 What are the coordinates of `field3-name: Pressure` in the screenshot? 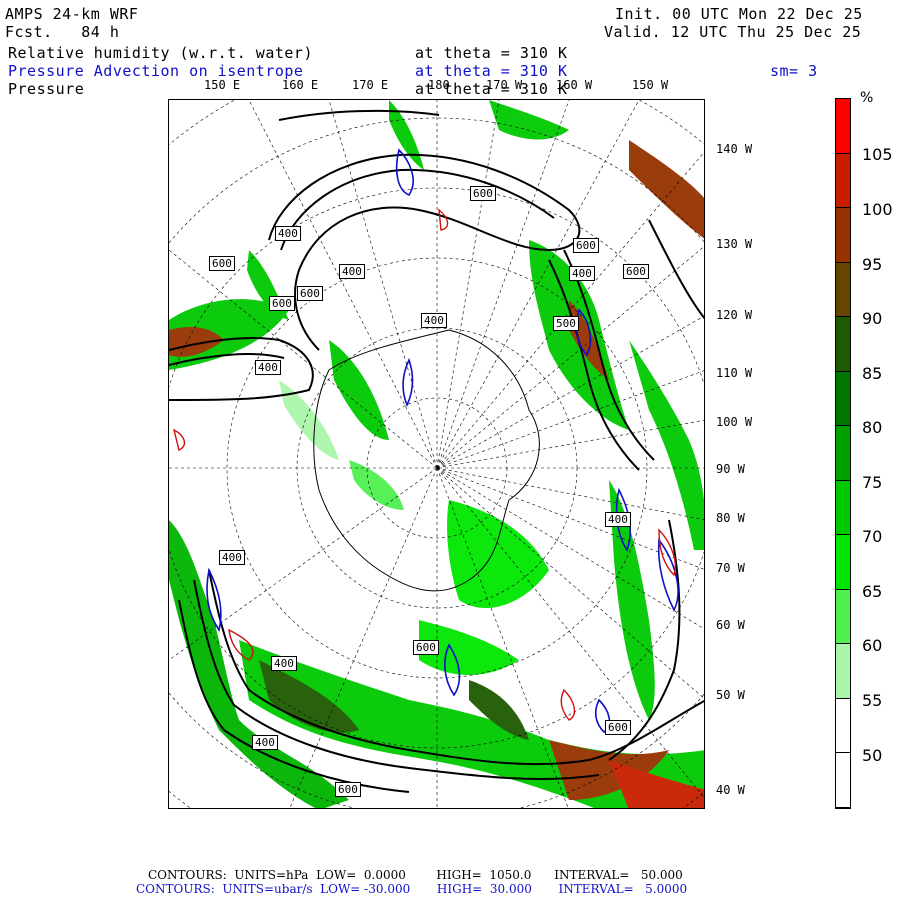 It's located at (46, 89).